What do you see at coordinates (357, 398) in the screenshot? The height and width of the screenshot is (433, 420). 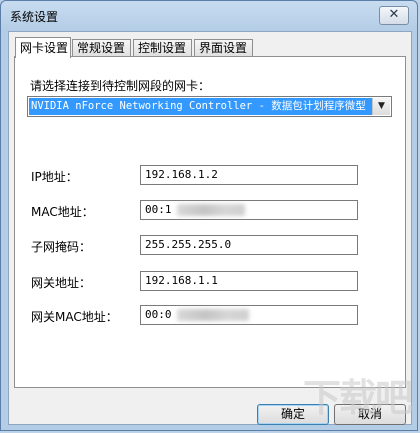 I see `watermark-logo: 下载吧` at bounding box center [357, 398].